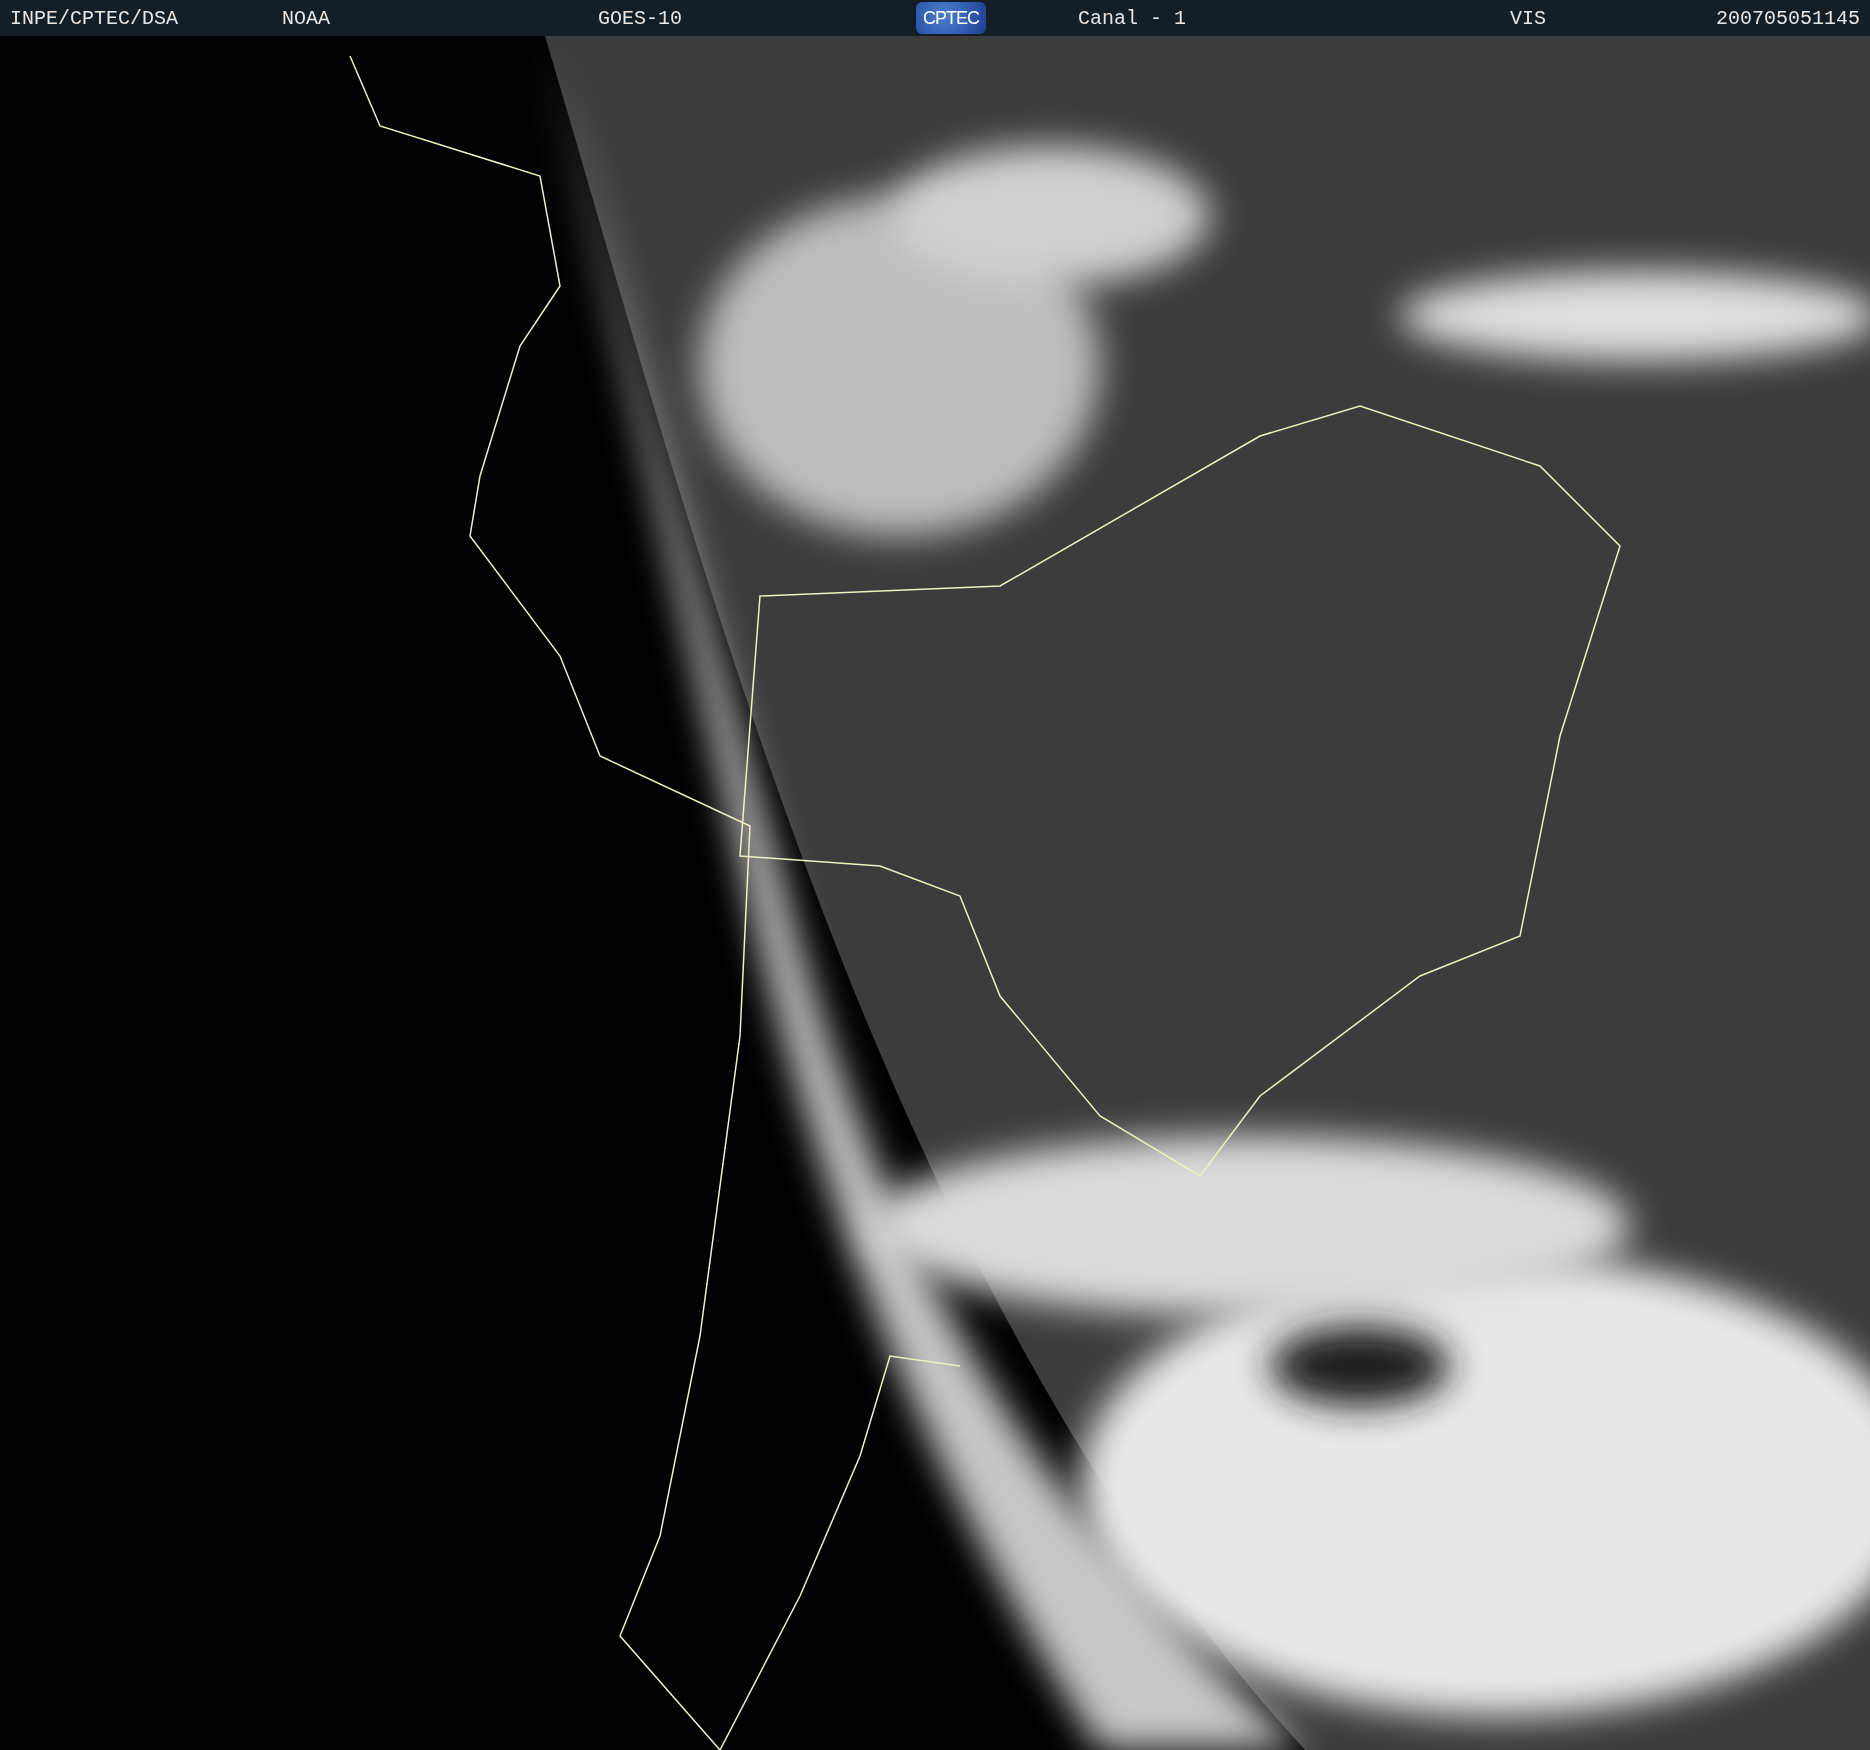 Image resolution: width=1870 pixels, height=1750 pixels. What do you see at coordinates (1132, 18) in the screenshot?
I see `header-label: Canal - 1` at bounding box center [1132, 18].